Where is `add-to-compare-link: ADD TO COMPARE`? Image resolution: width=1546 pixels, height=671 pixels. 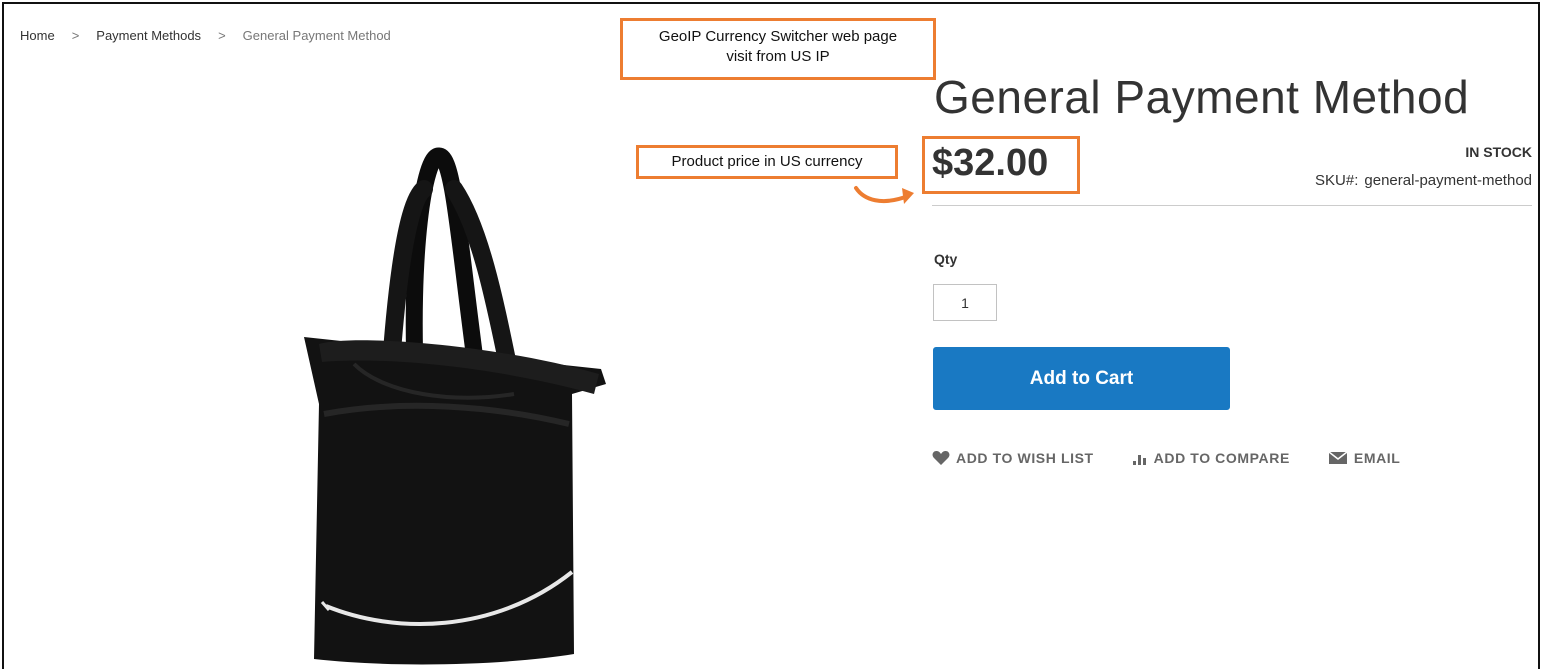 add-to-compare-link: ADD TO COMPARE is located at coordinates (1211, 458).